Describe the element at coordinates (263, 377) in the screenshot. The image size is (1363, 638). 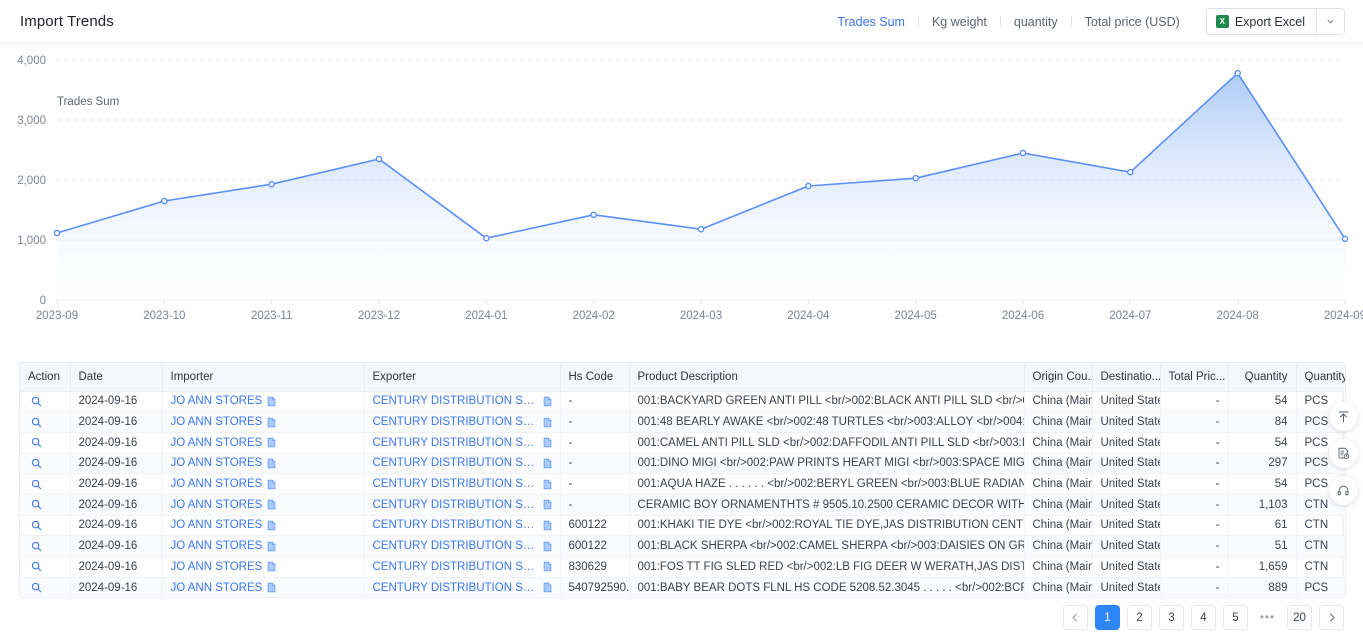
I see `column-header-importer: Importer` at that location.